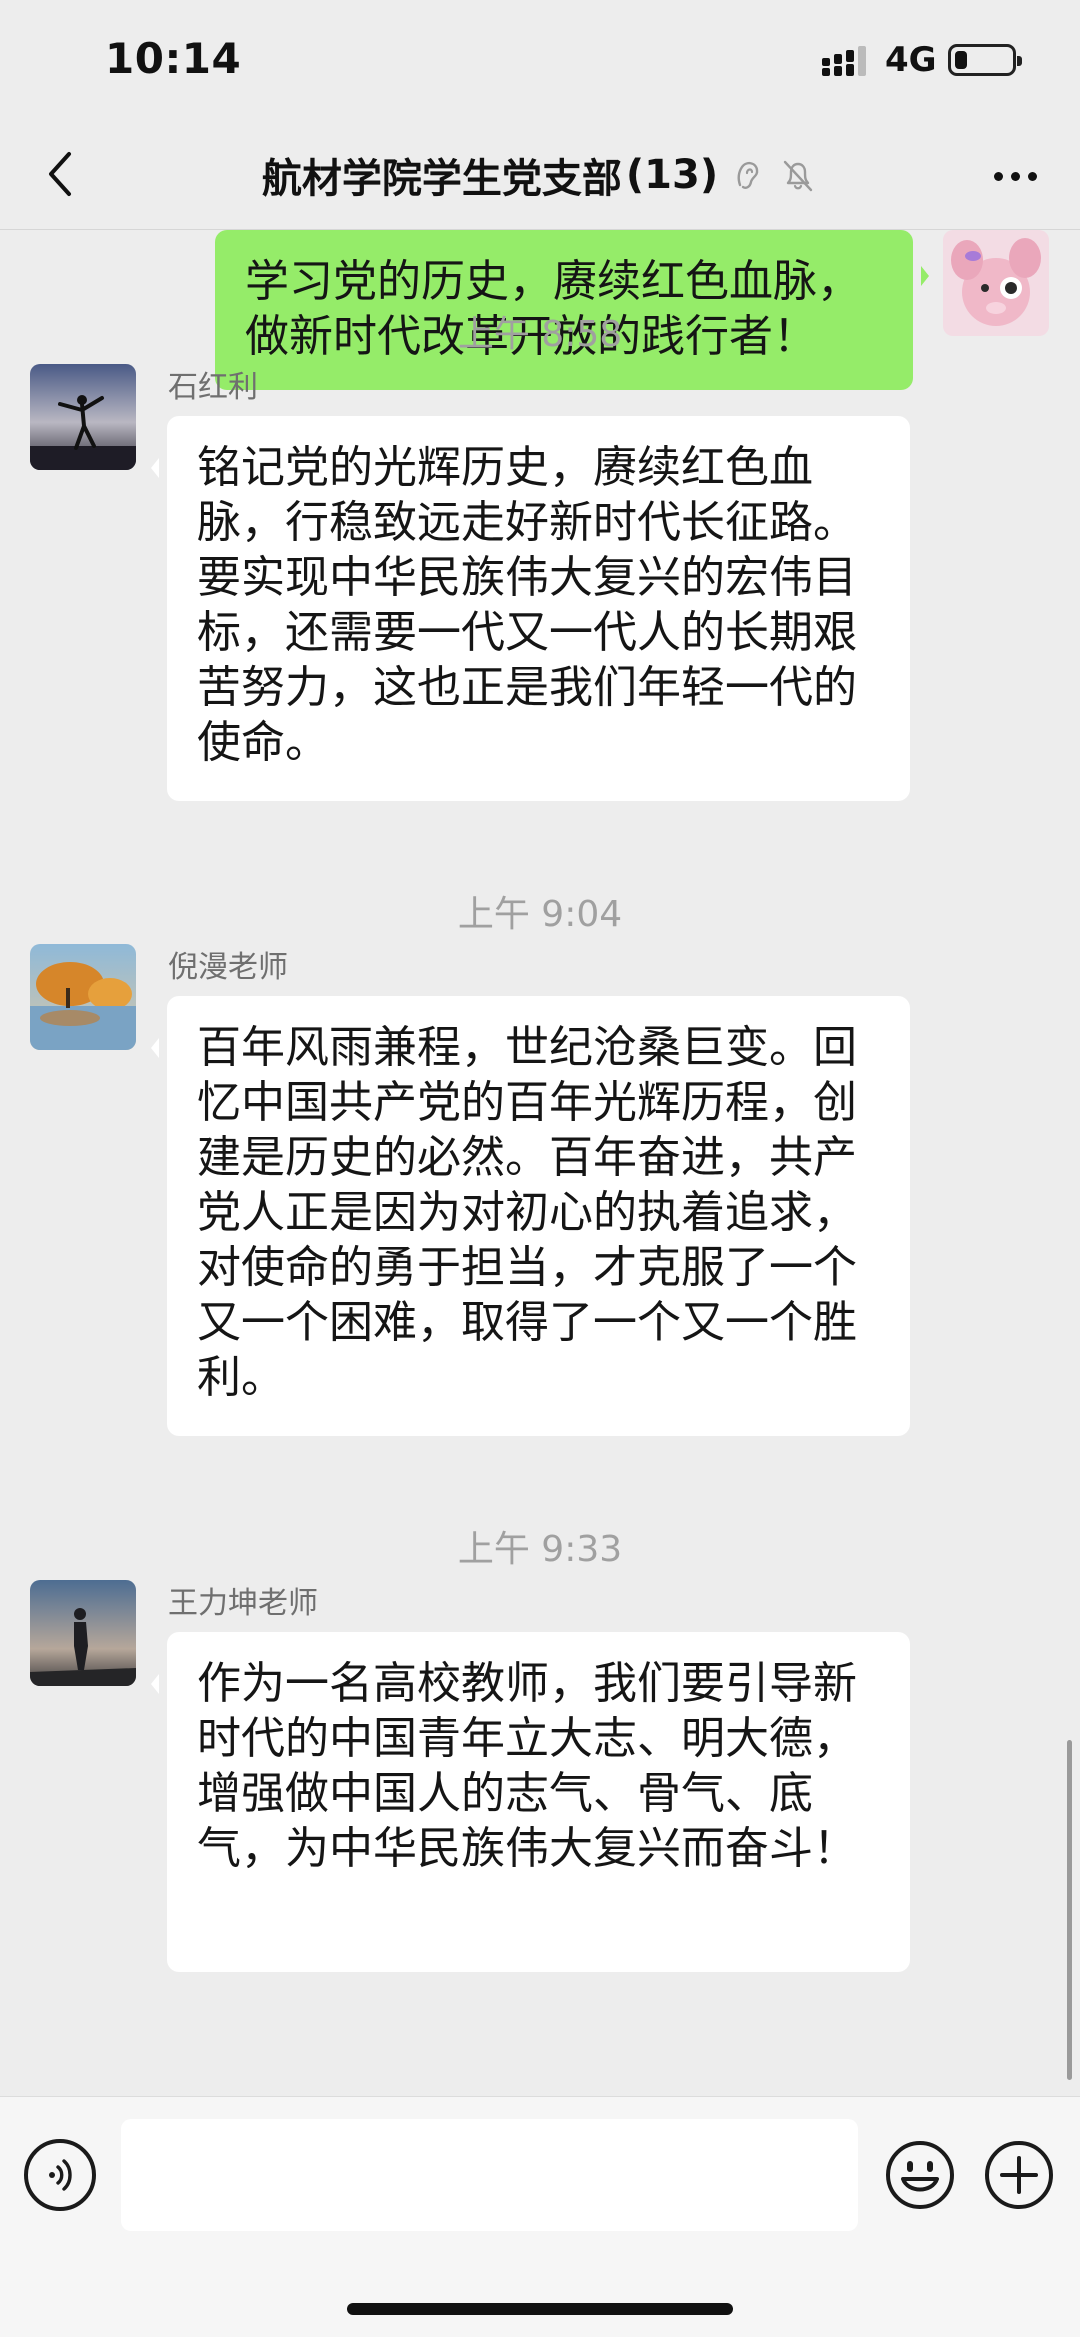 Image resolution: width=1080 pixels, height=2337 pixels. Describe the element at coordinates (83, 997) in the screenshot. I see `avatar-nimanlaoshi` at that location.